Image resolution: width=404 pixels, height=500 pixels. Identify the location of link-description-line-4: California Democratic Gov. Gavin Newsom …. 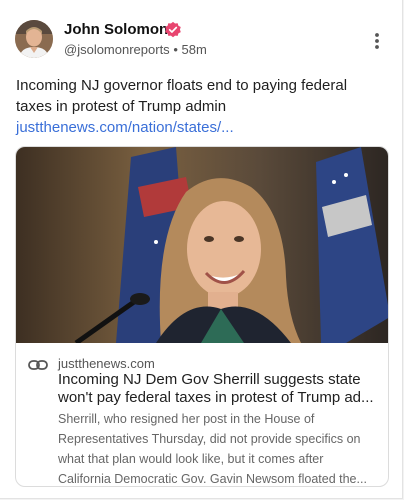
(212, 479).